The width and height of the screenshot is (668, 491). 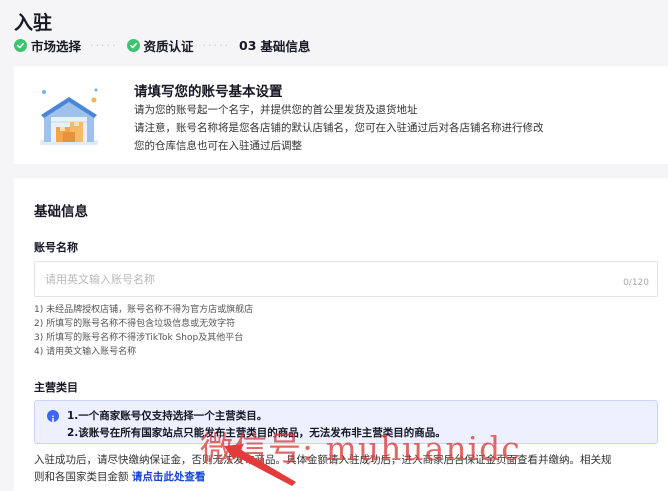 I want to click on deposit-note-line2: 则和各国家类目金额 请点击此处查看, so click(x=119, y=476).